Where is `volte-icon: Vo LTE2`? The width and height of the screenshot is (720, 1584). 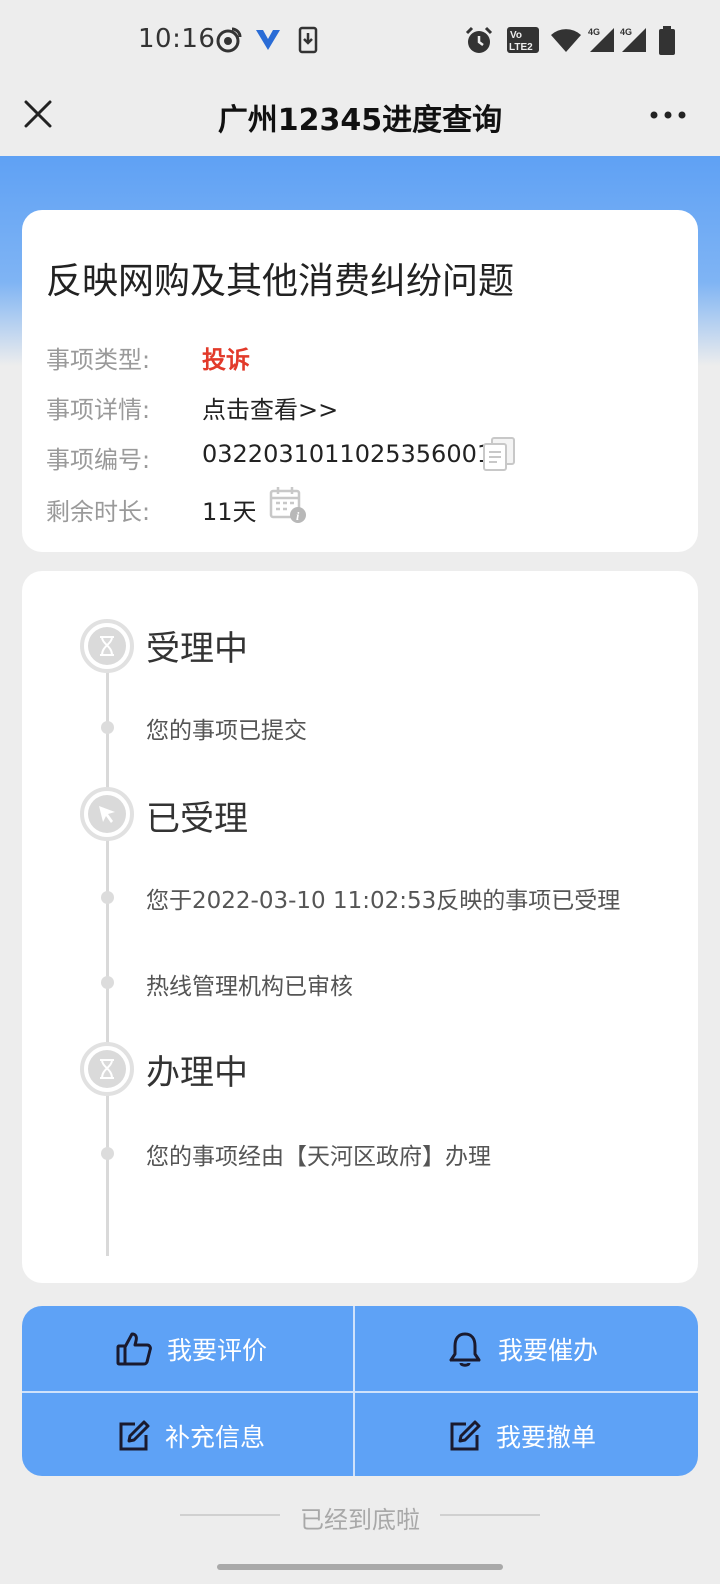
volte-icon: Vo LTE2 is located at coordinates (523, 40).